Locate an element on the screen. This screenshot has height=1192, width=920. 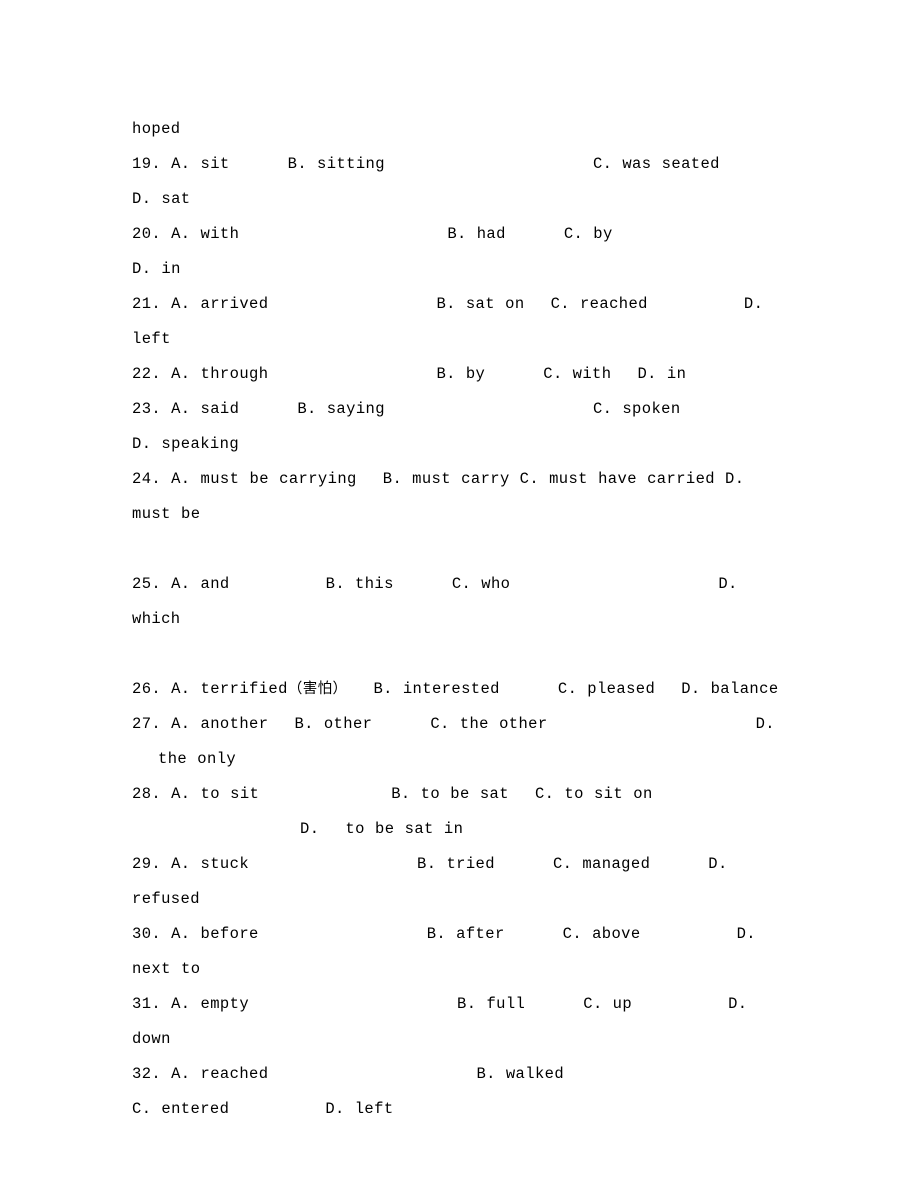
option-text-c: above is located at coordinates (616, 934).